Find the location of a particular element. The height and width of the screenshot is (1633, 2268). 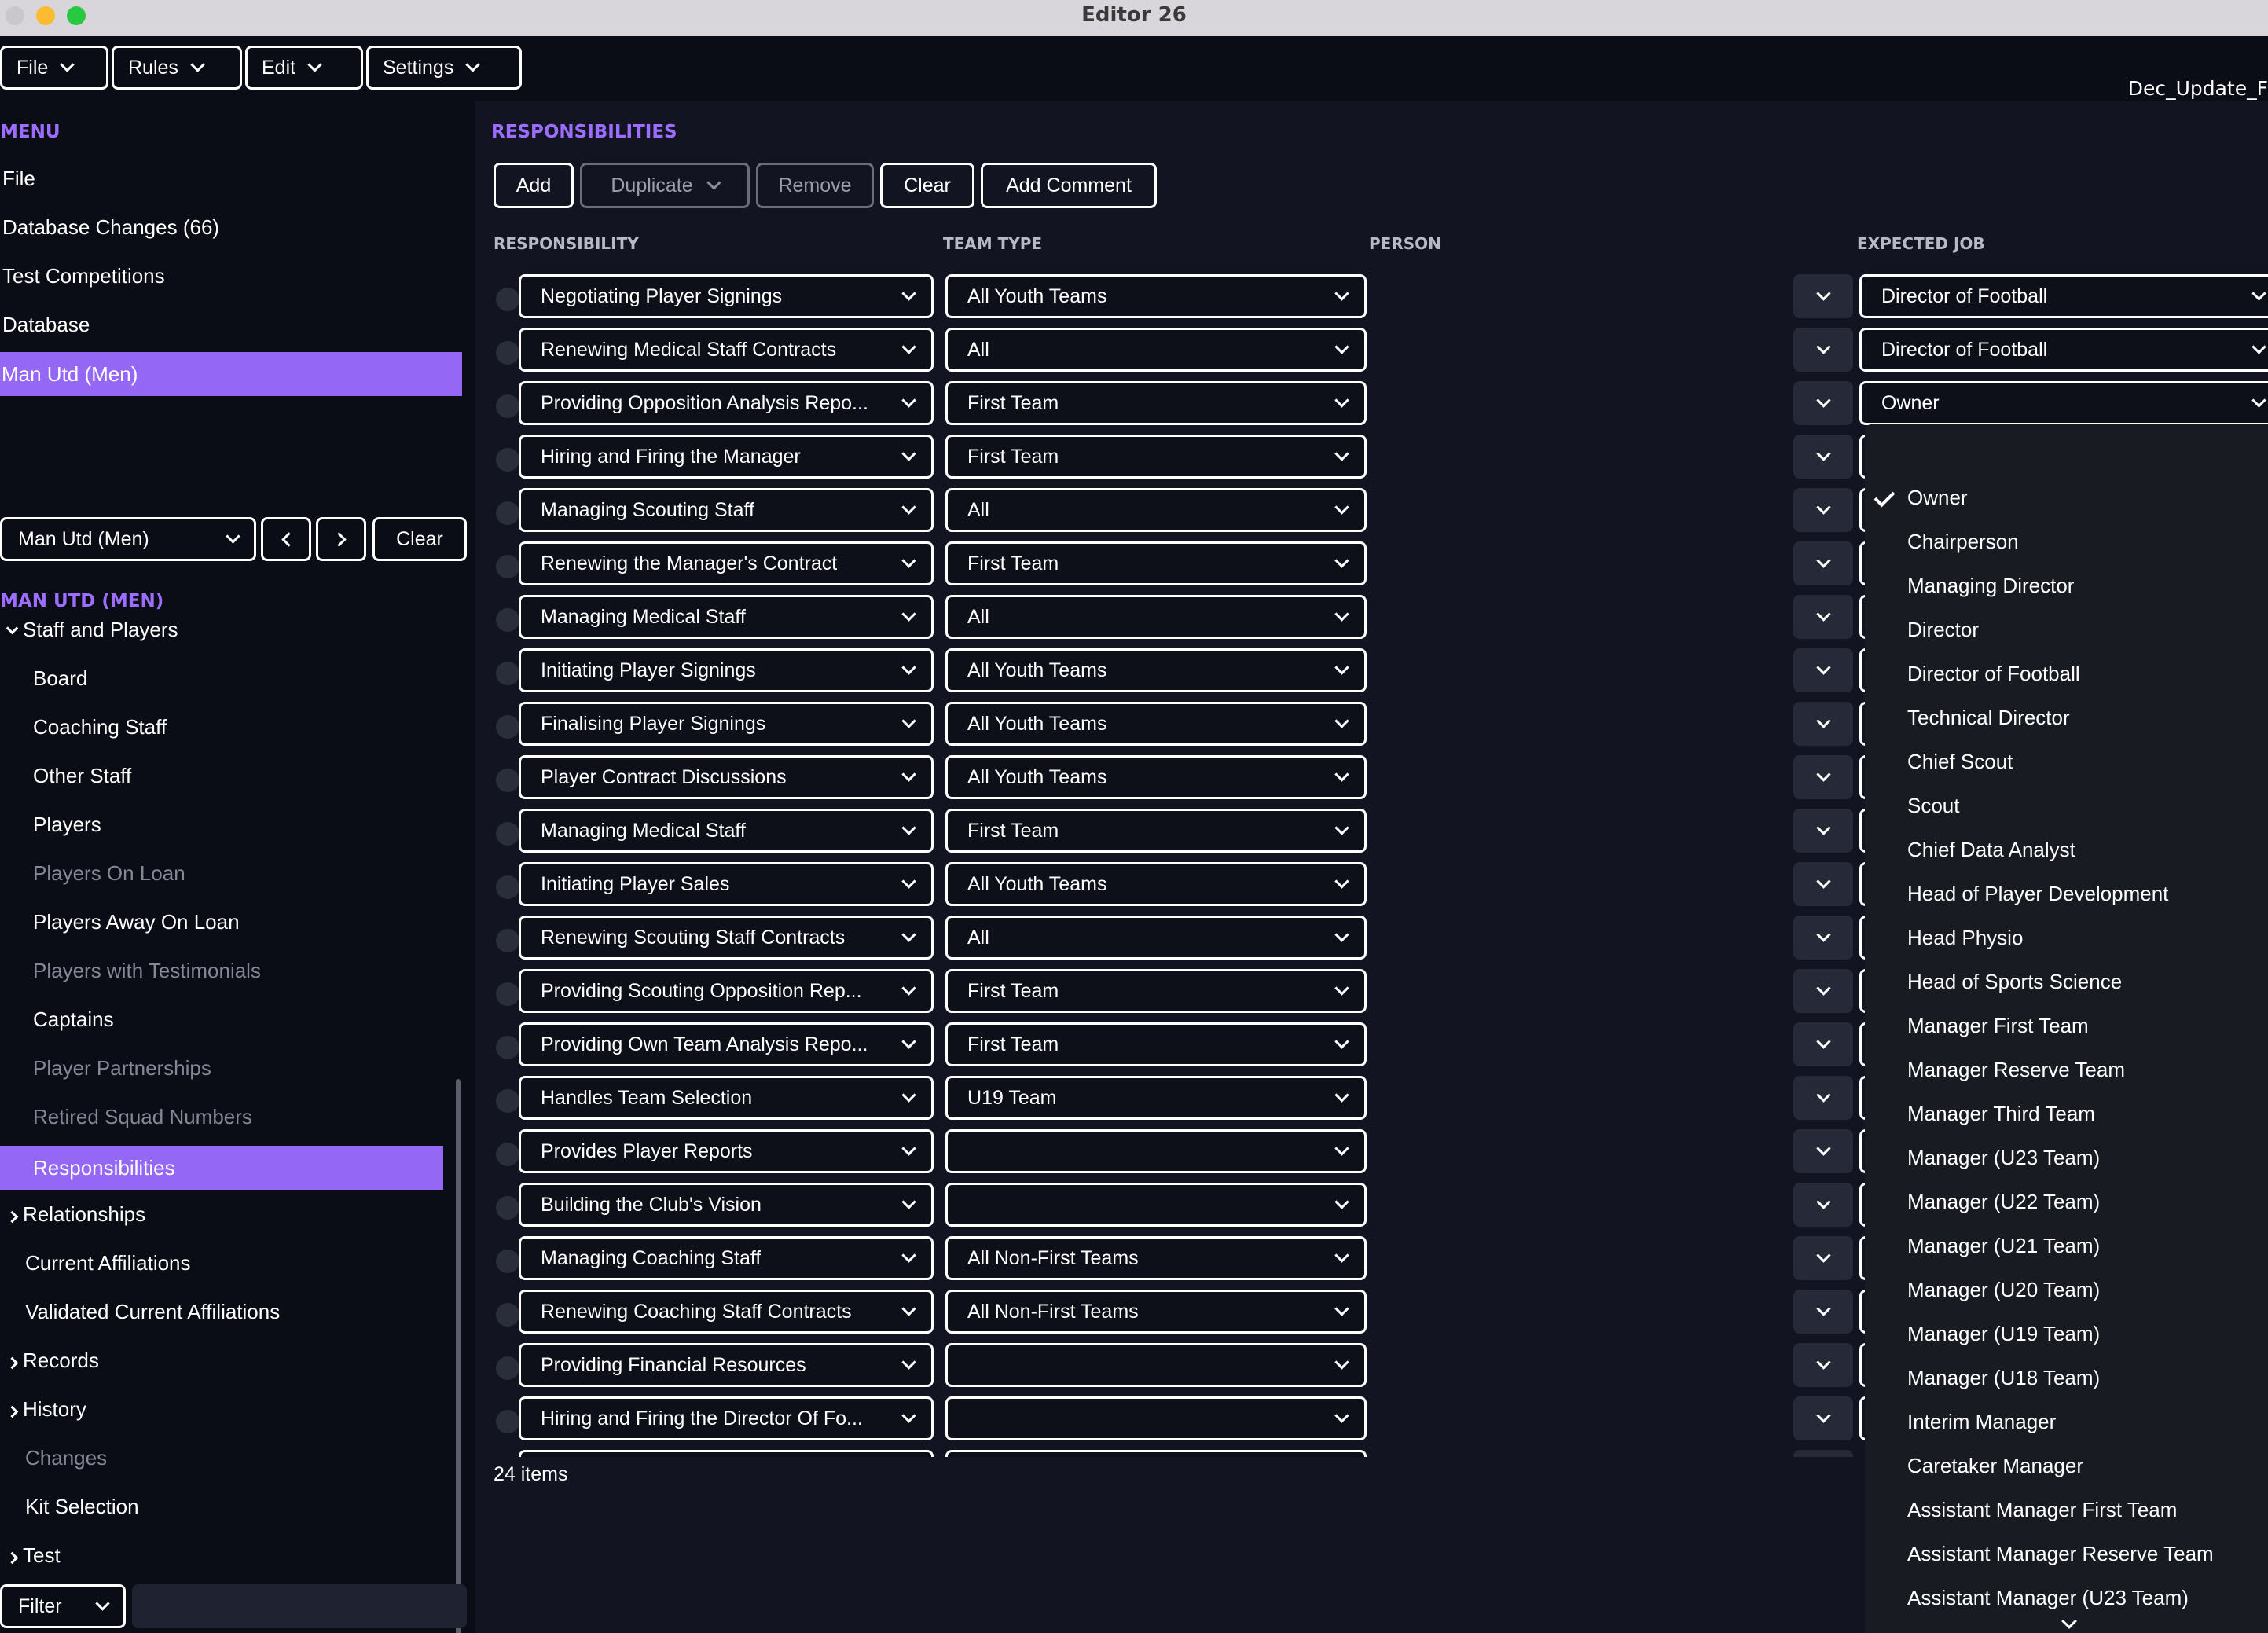

responsibility-select: Finalising Player Signings is located at coordinates (727, 724).